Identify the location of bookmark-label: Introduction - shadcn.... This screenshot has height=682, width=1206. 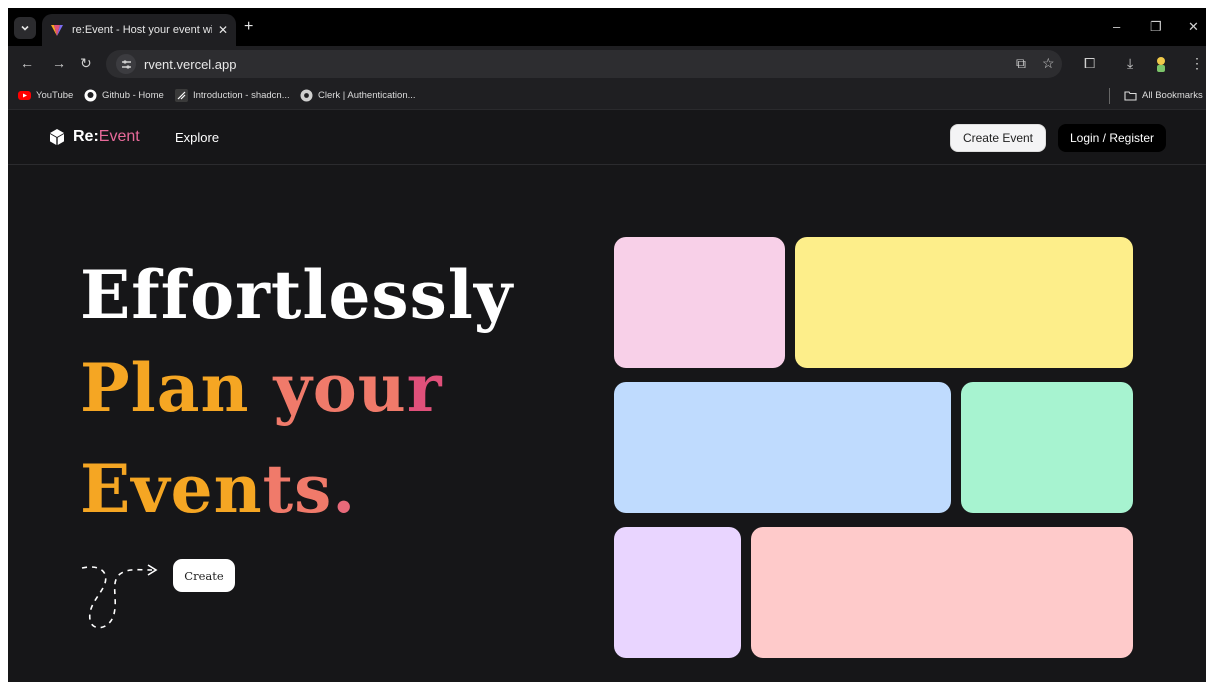
(241, 95).